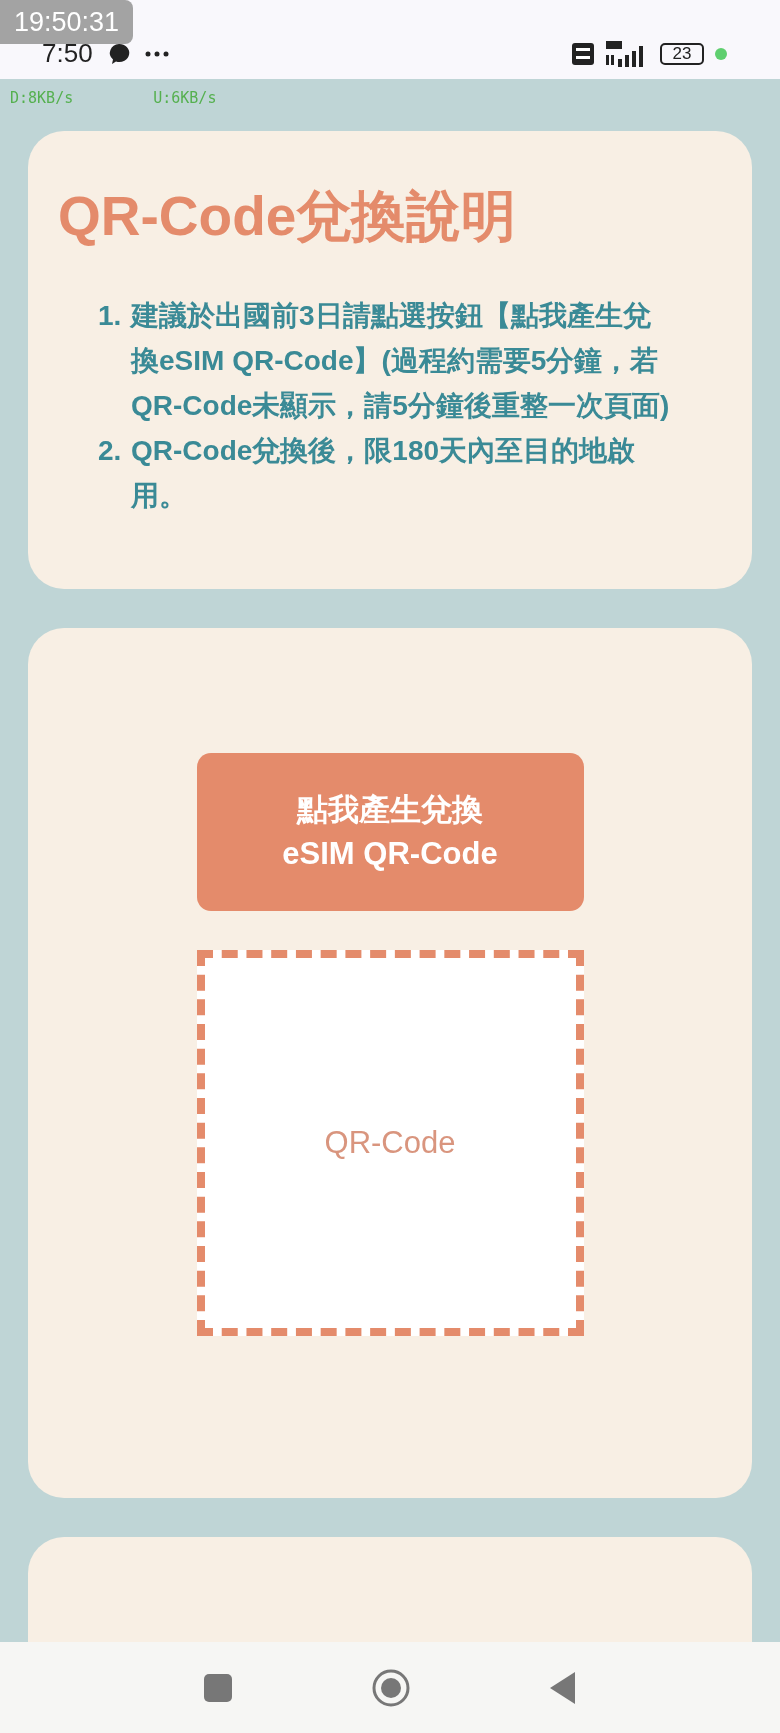 Image resolution: width=780 pixels, height=1733 pixels. I want to click on upload-speed: U:6KB/s, so click(185, 99).